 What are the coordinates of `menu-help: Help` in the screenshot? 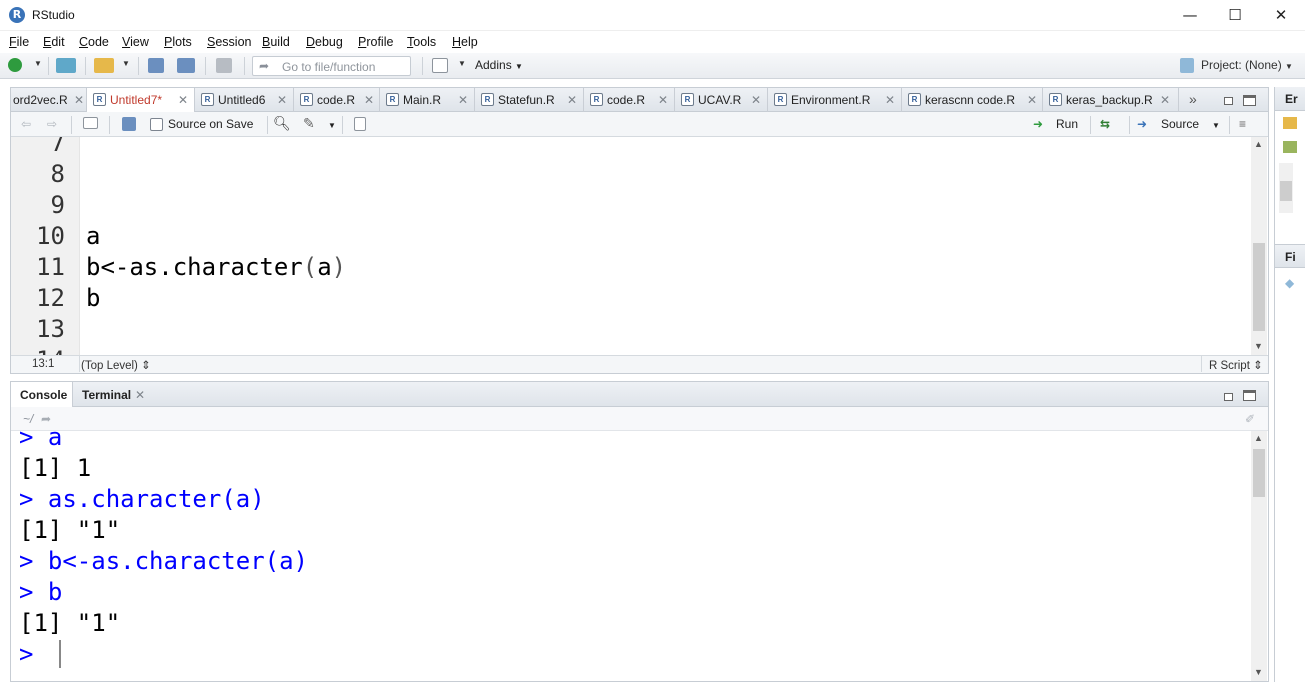 It's located at (465, 42).